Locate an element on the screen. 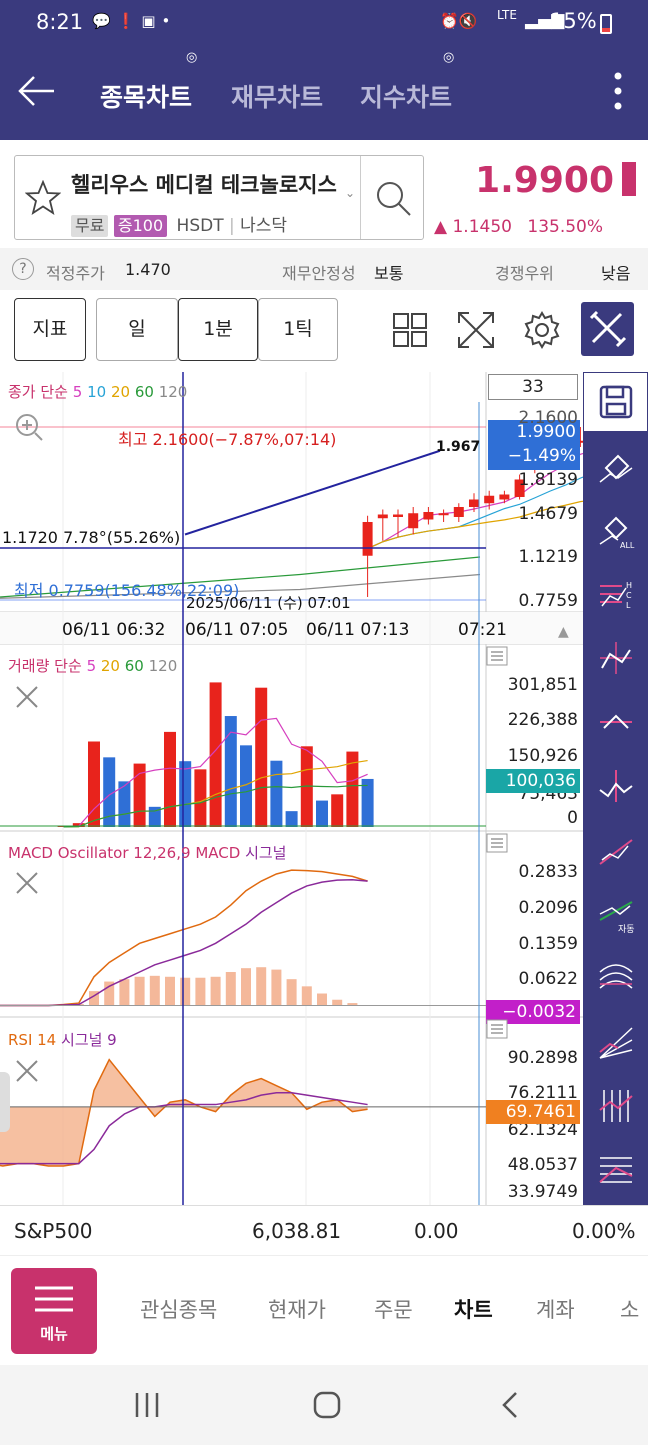 The width and height of the screenshot is (648, 1445). svg-text: L is located at coordinates (628, 605).